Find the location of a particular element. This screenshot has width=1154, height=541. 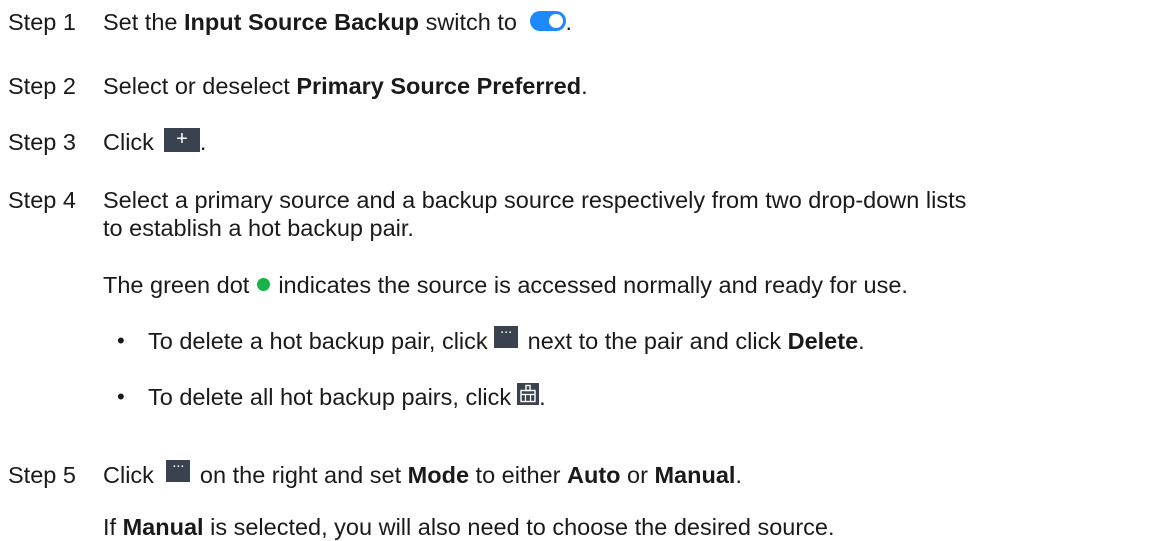

step-1-end: . is located at coordinates (569, 22).